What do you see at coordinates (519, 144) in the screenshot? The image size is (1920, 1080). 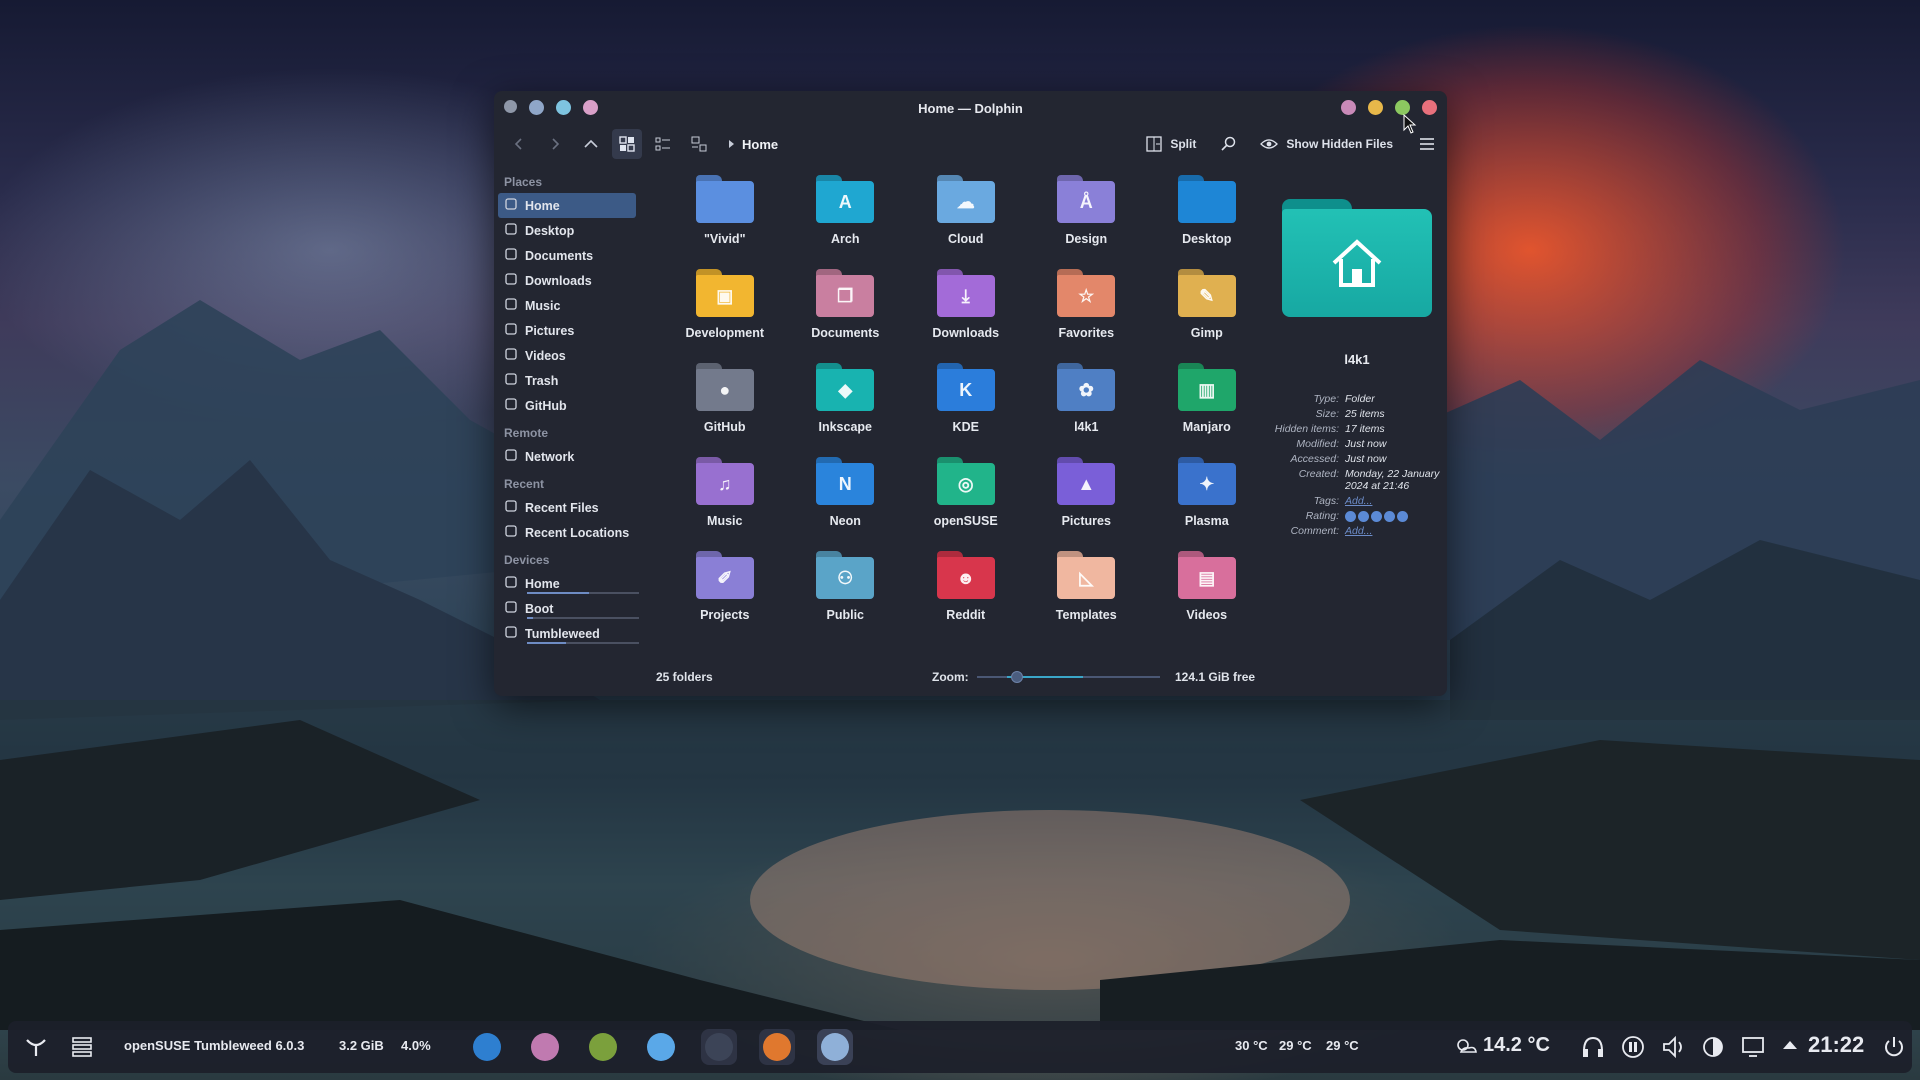 I see `back-button` at bounding box center [519, 144].